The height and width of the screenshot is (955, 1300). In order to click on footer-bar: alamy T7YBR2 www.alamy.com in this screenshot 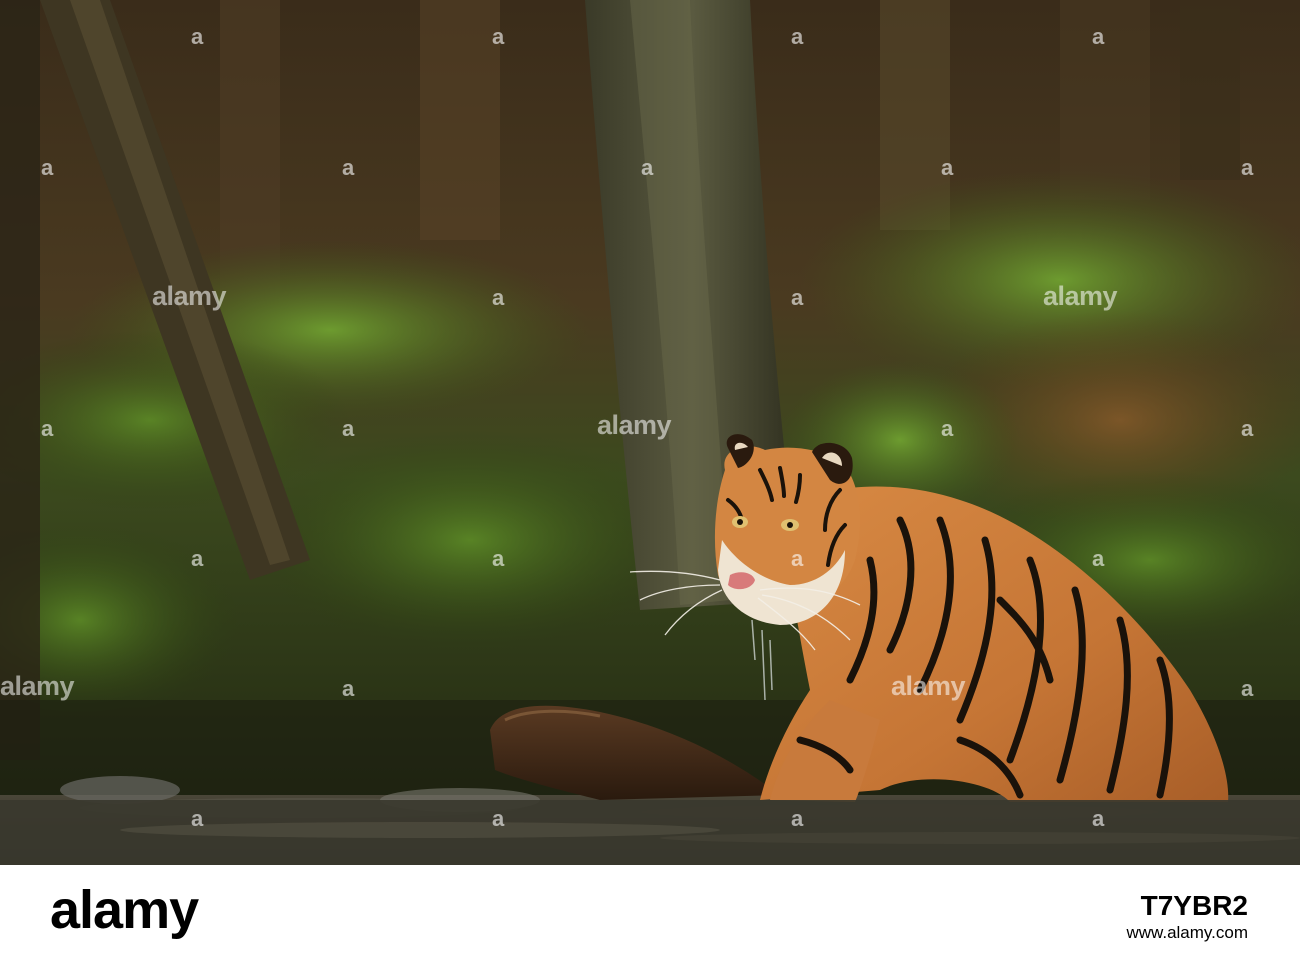, I will do `click(650, 910)`.